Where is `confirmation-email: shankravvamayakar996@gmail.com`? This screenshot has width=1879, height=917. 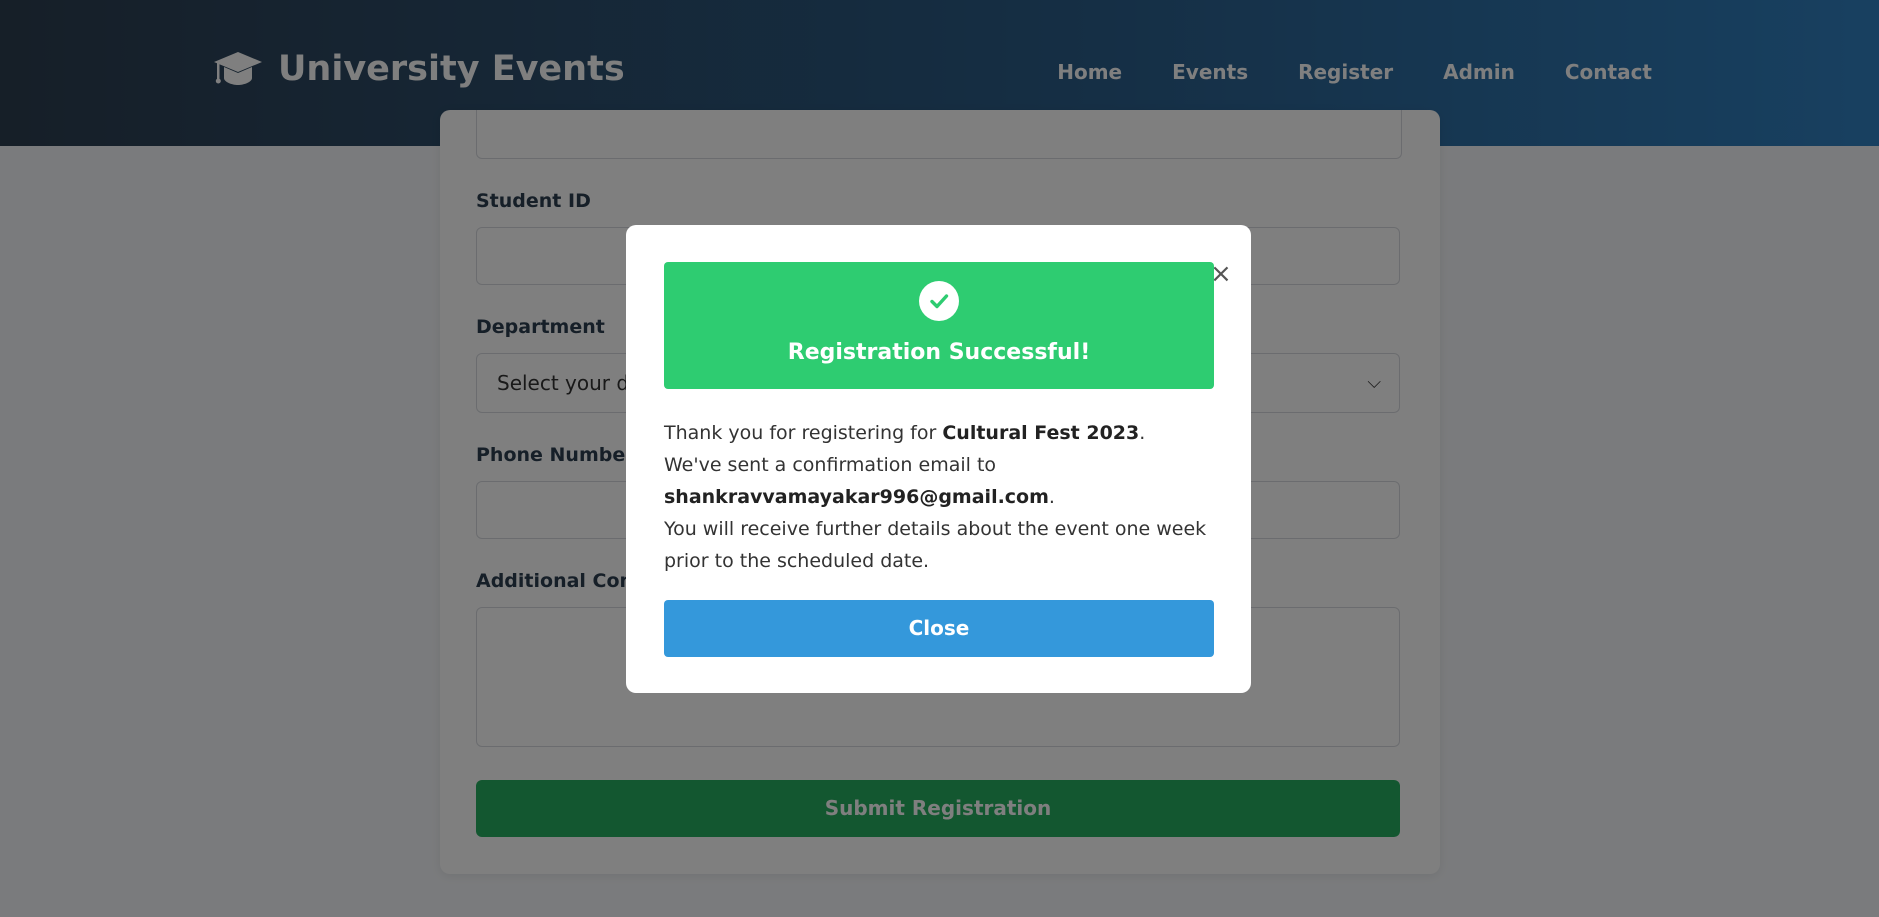 confirmation-email: shankravvamayakar996@gmail.com is located at coordinates (856, 497).